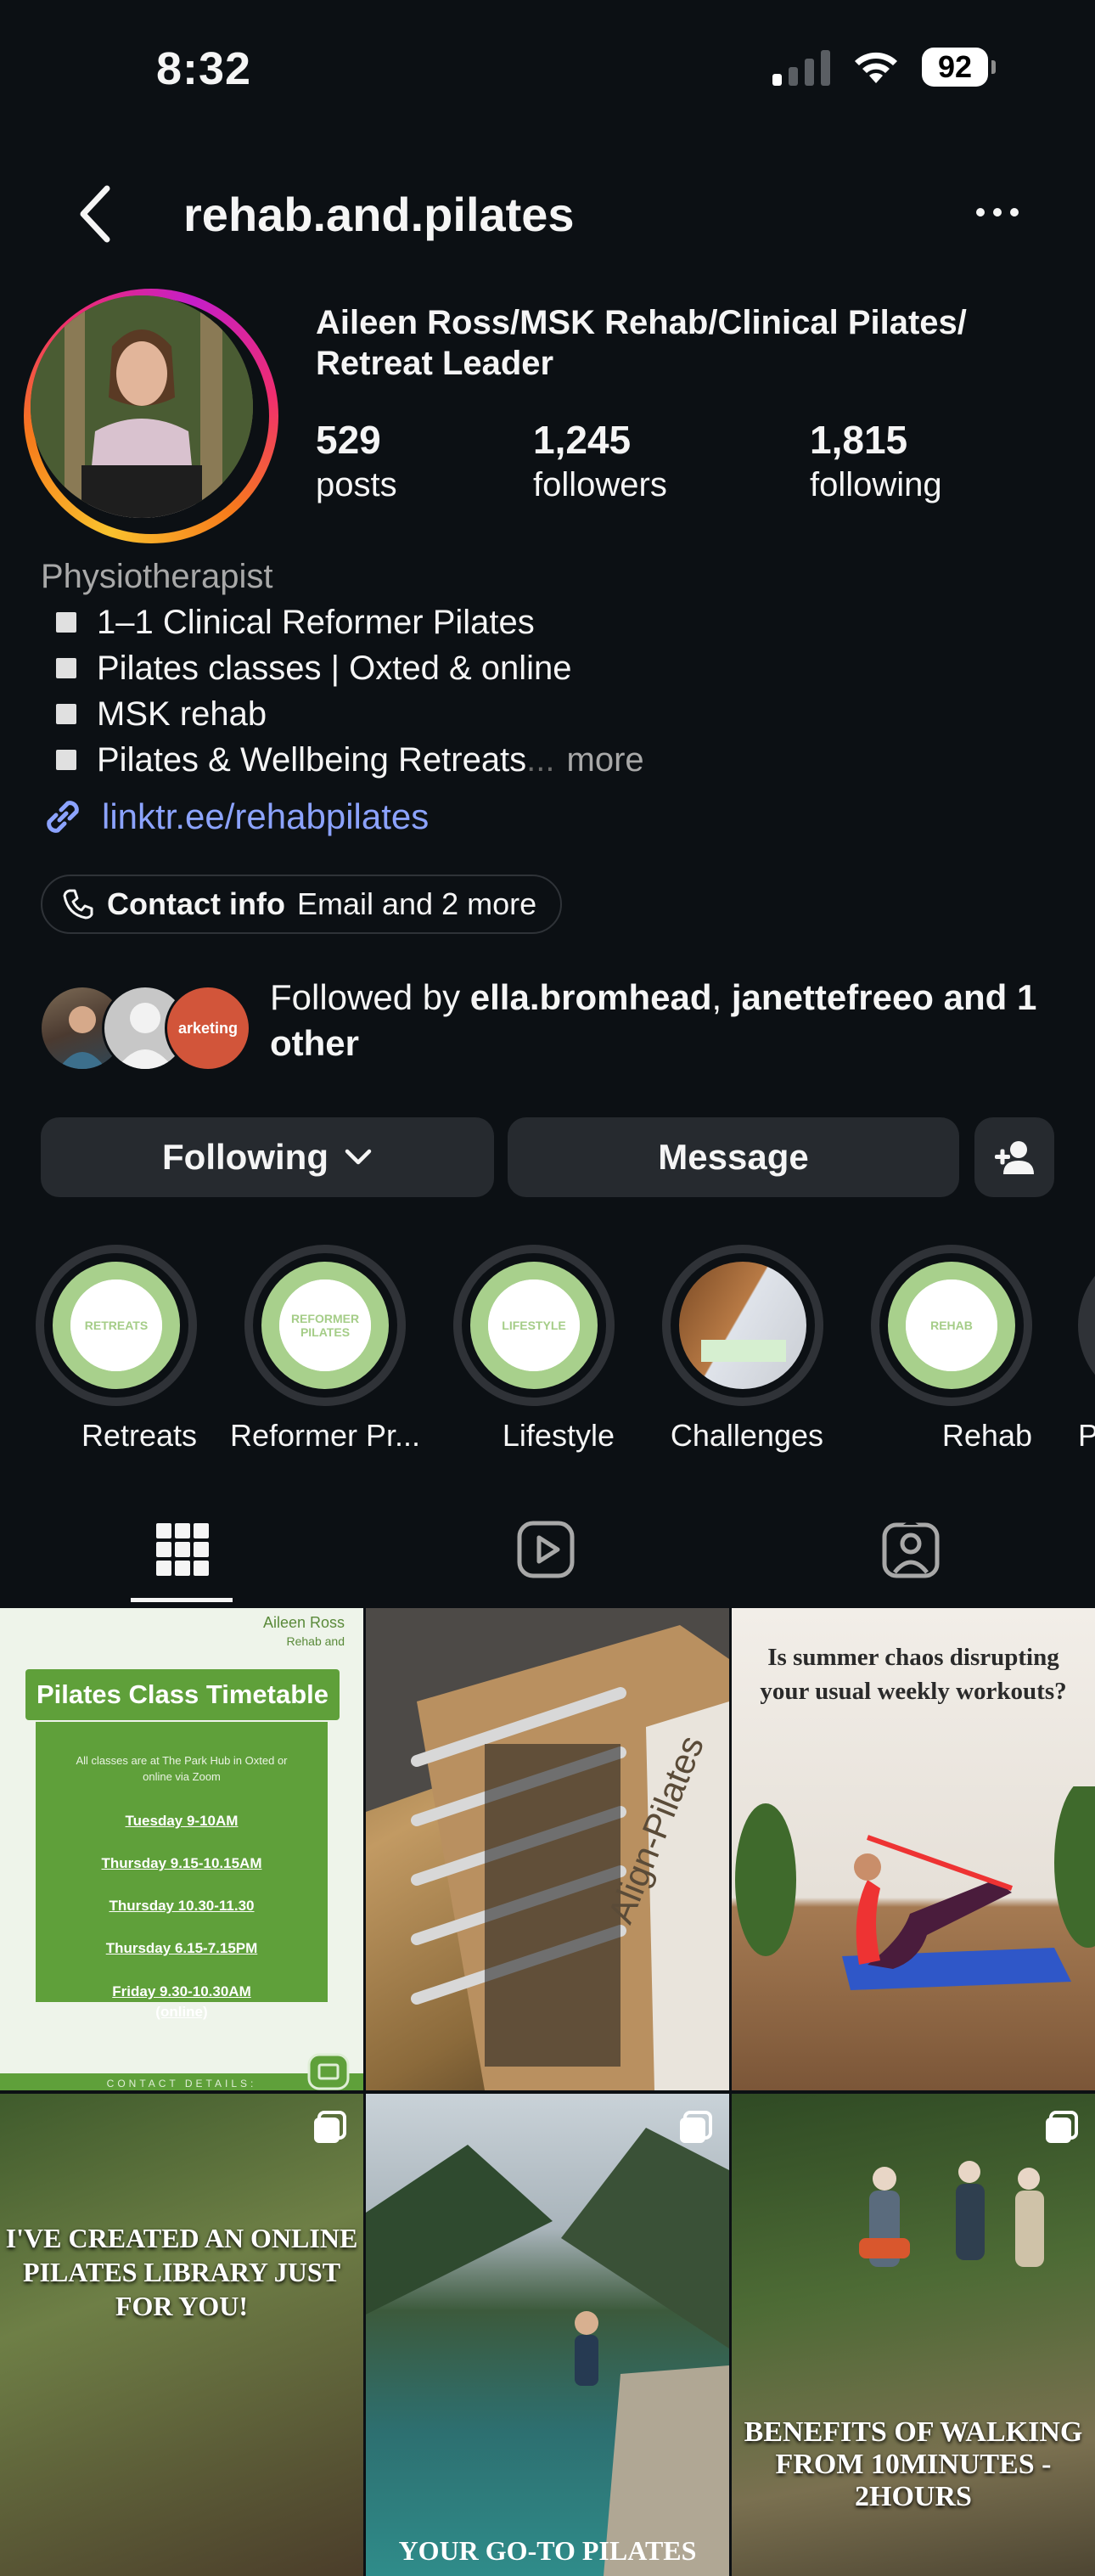 Image resolution: width=1095 pixels, height=2576 pixels. Describe the element at coordinates (139, 1435) in the screenshot. I see `highlight-label: Retreats` at that location.